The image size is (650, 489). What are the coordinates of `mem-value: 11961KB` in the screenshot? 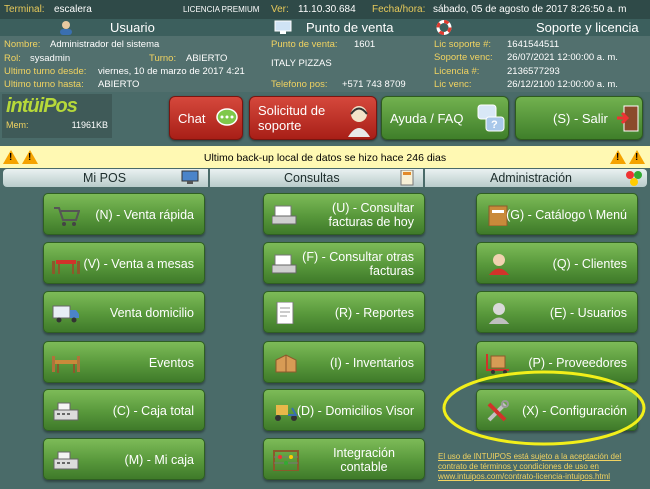 It's located at (89, 125).